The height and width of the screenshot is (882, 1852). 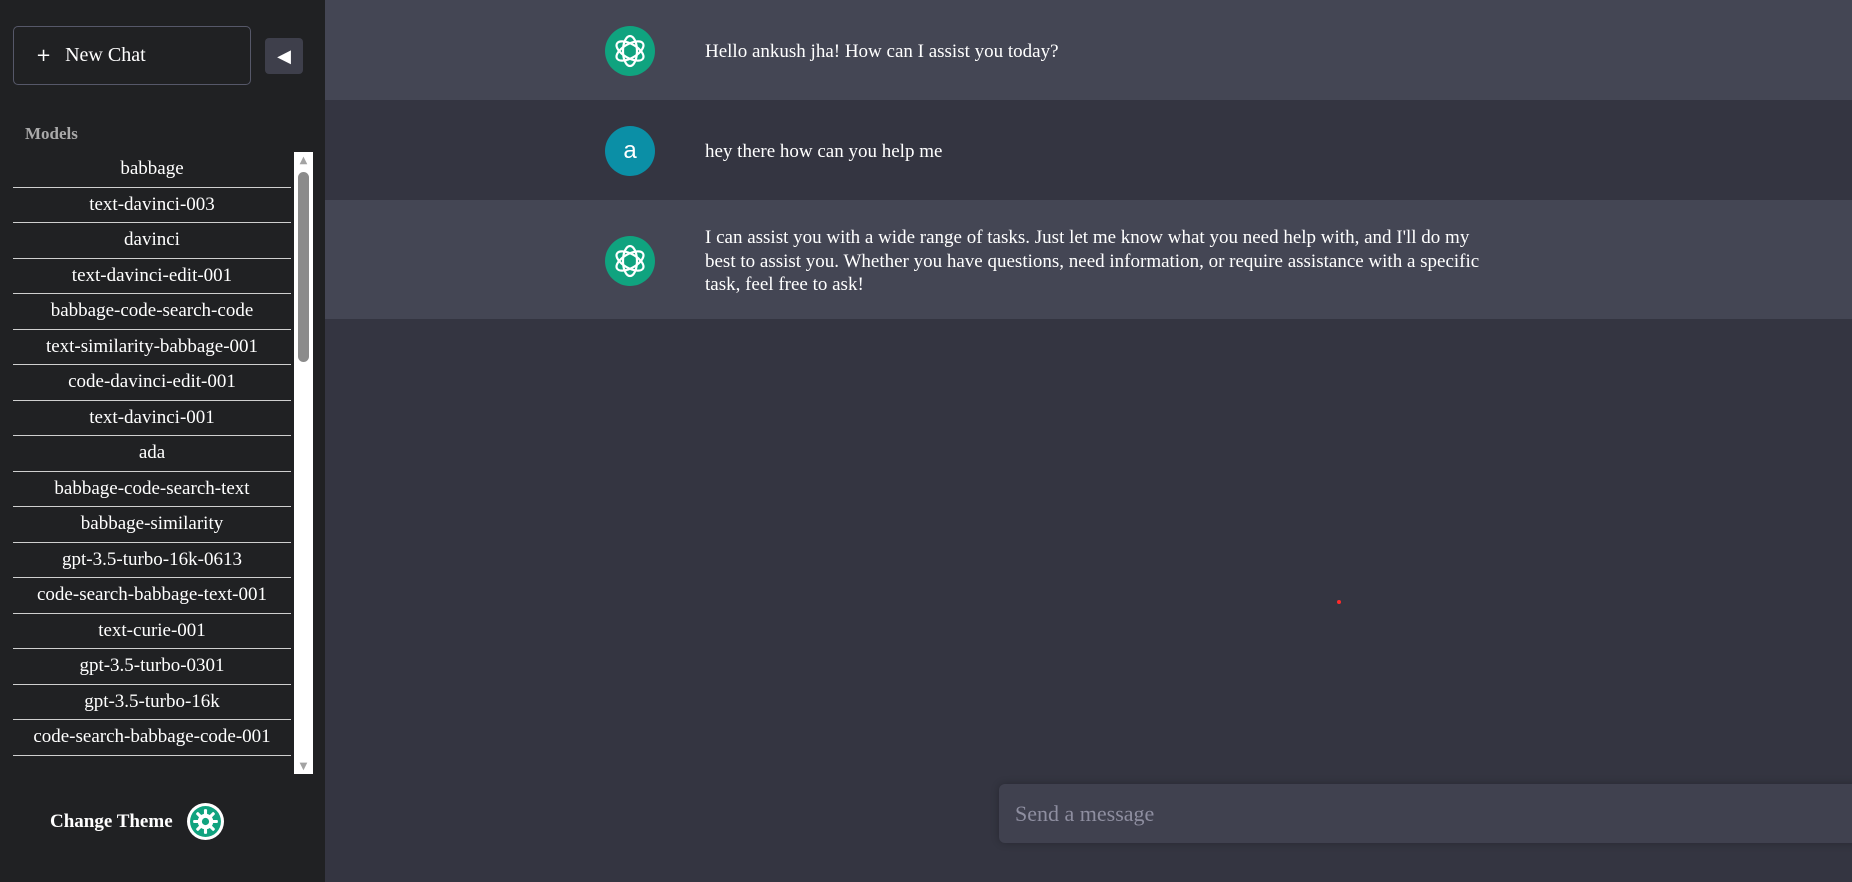 I want to click on scroll-down-arrow-icon: ▼, so click(x=303, y=766).